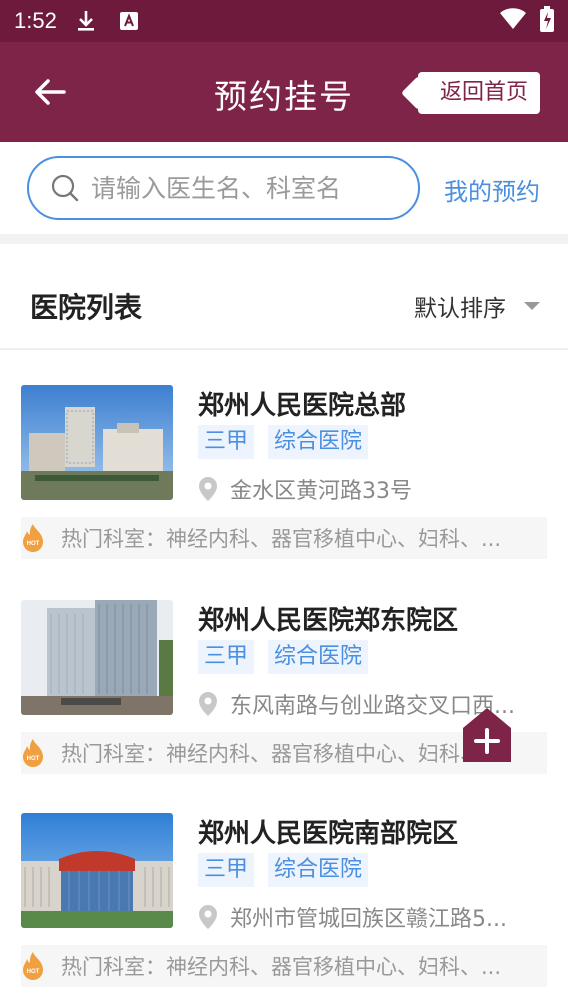 This screenshot has width=568, height=1007. Describe the element at coordinates (129, 21) in the screenshot. I see `a-notification-icon` at that location.